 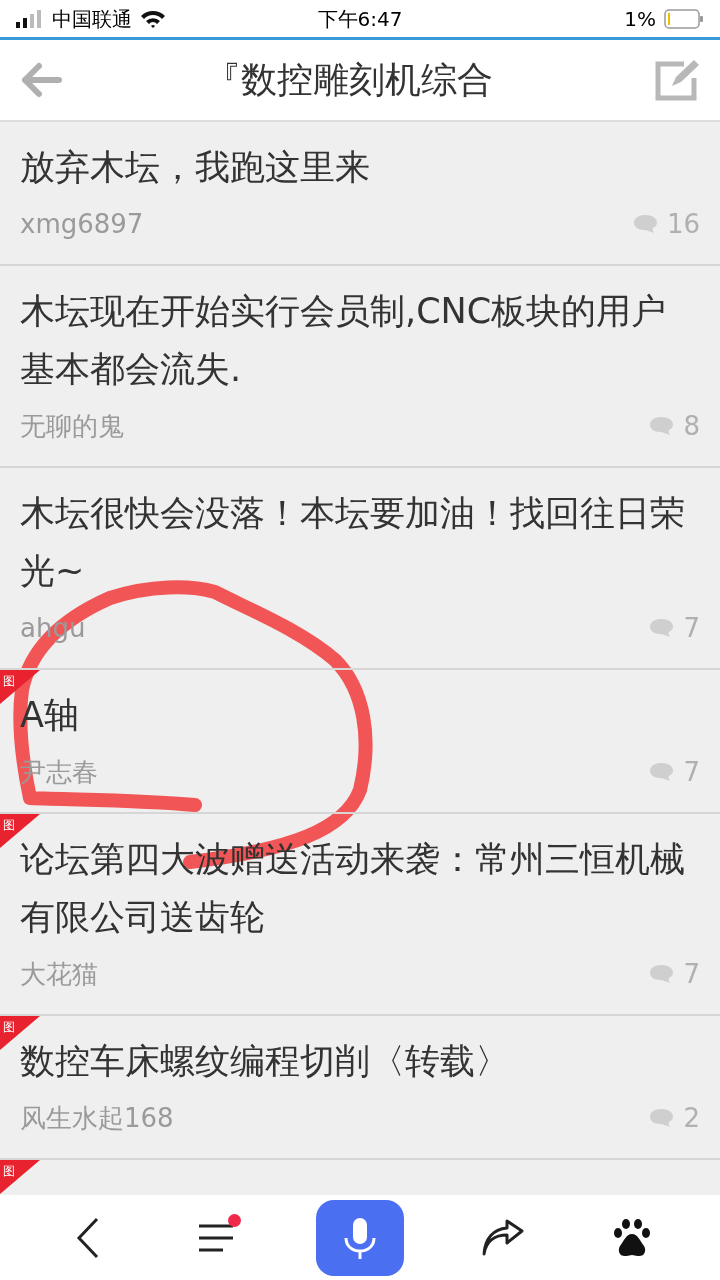 What do you see at coordinates (640, 19) in the screenshot?
I see `battery-percent: 1%` at bounding box center [640, 19].